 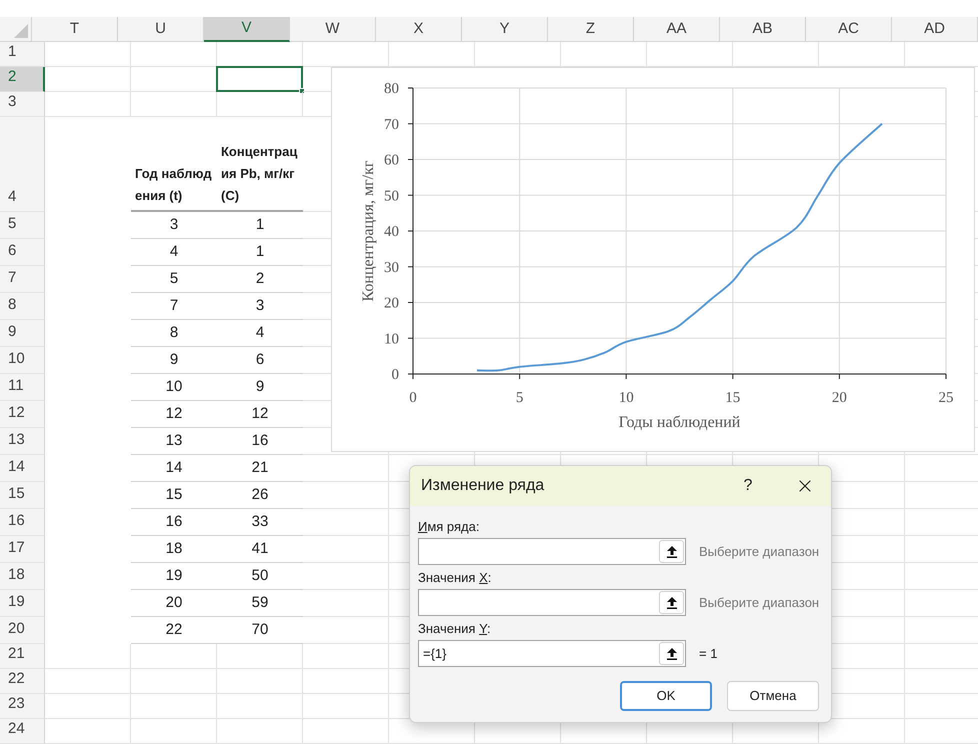 I want to click on grid-cell: 21, so click(x=260, y=468).